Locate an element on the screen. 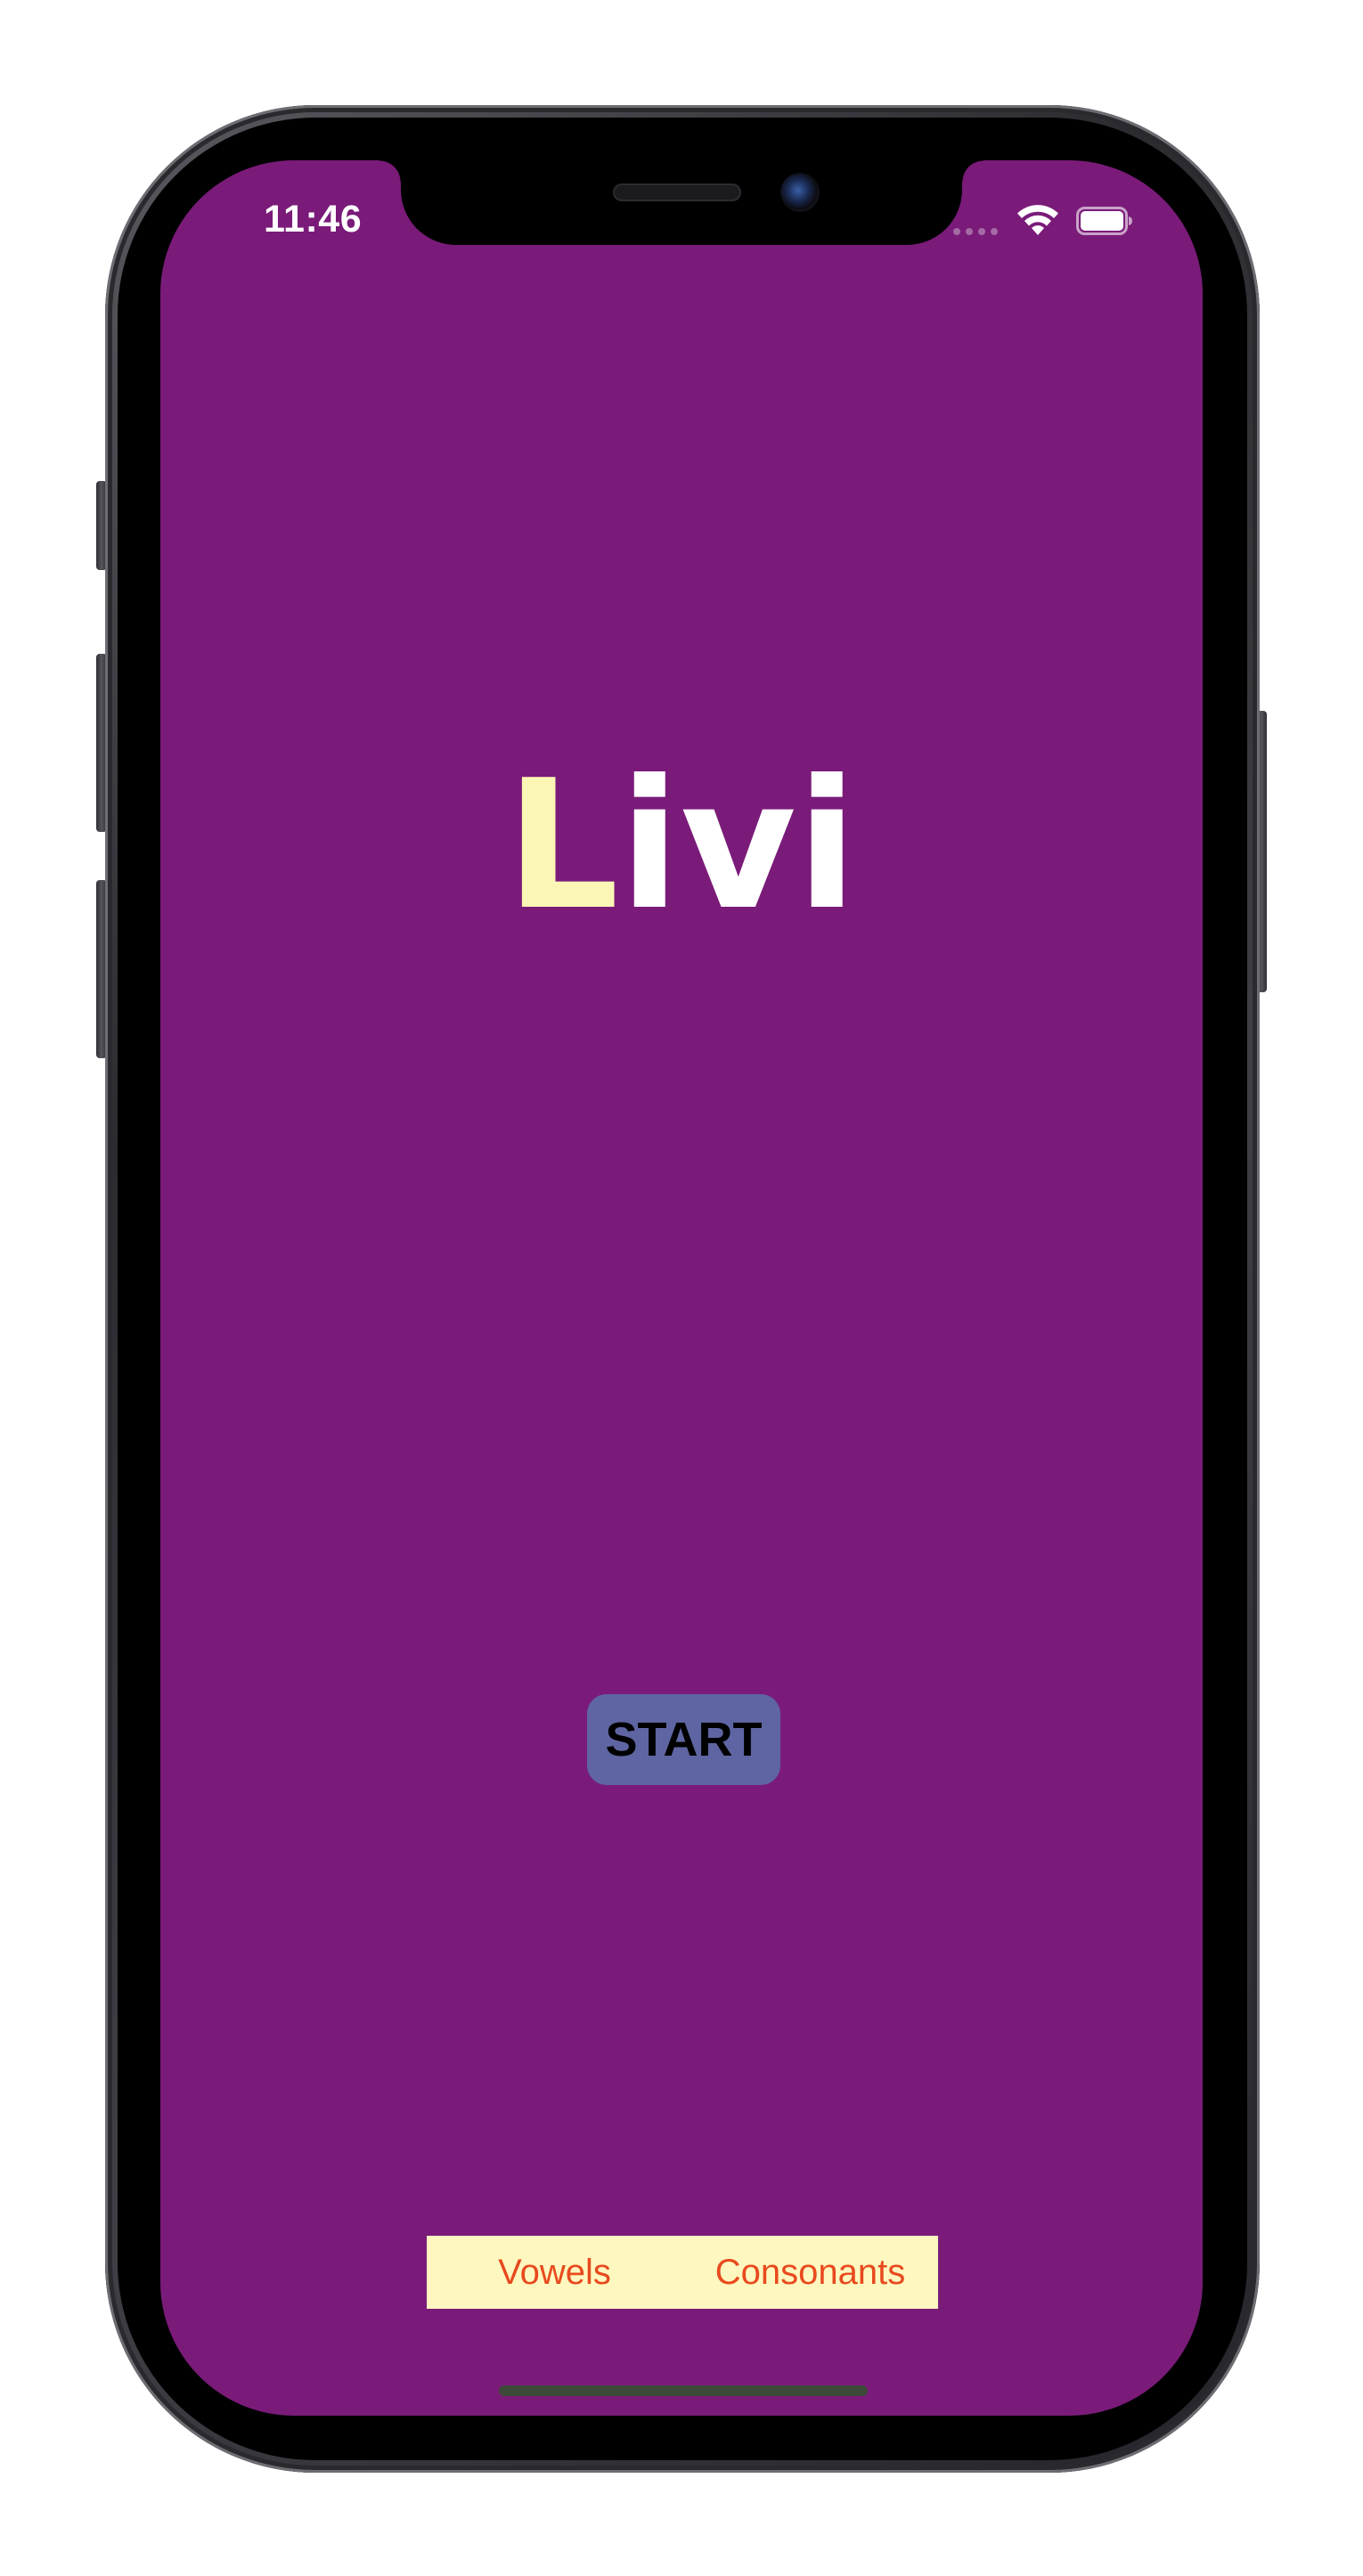 The height and width of the screenshot is (2576, 1363). earpiece-speaker is located at coordinates (677, 192).